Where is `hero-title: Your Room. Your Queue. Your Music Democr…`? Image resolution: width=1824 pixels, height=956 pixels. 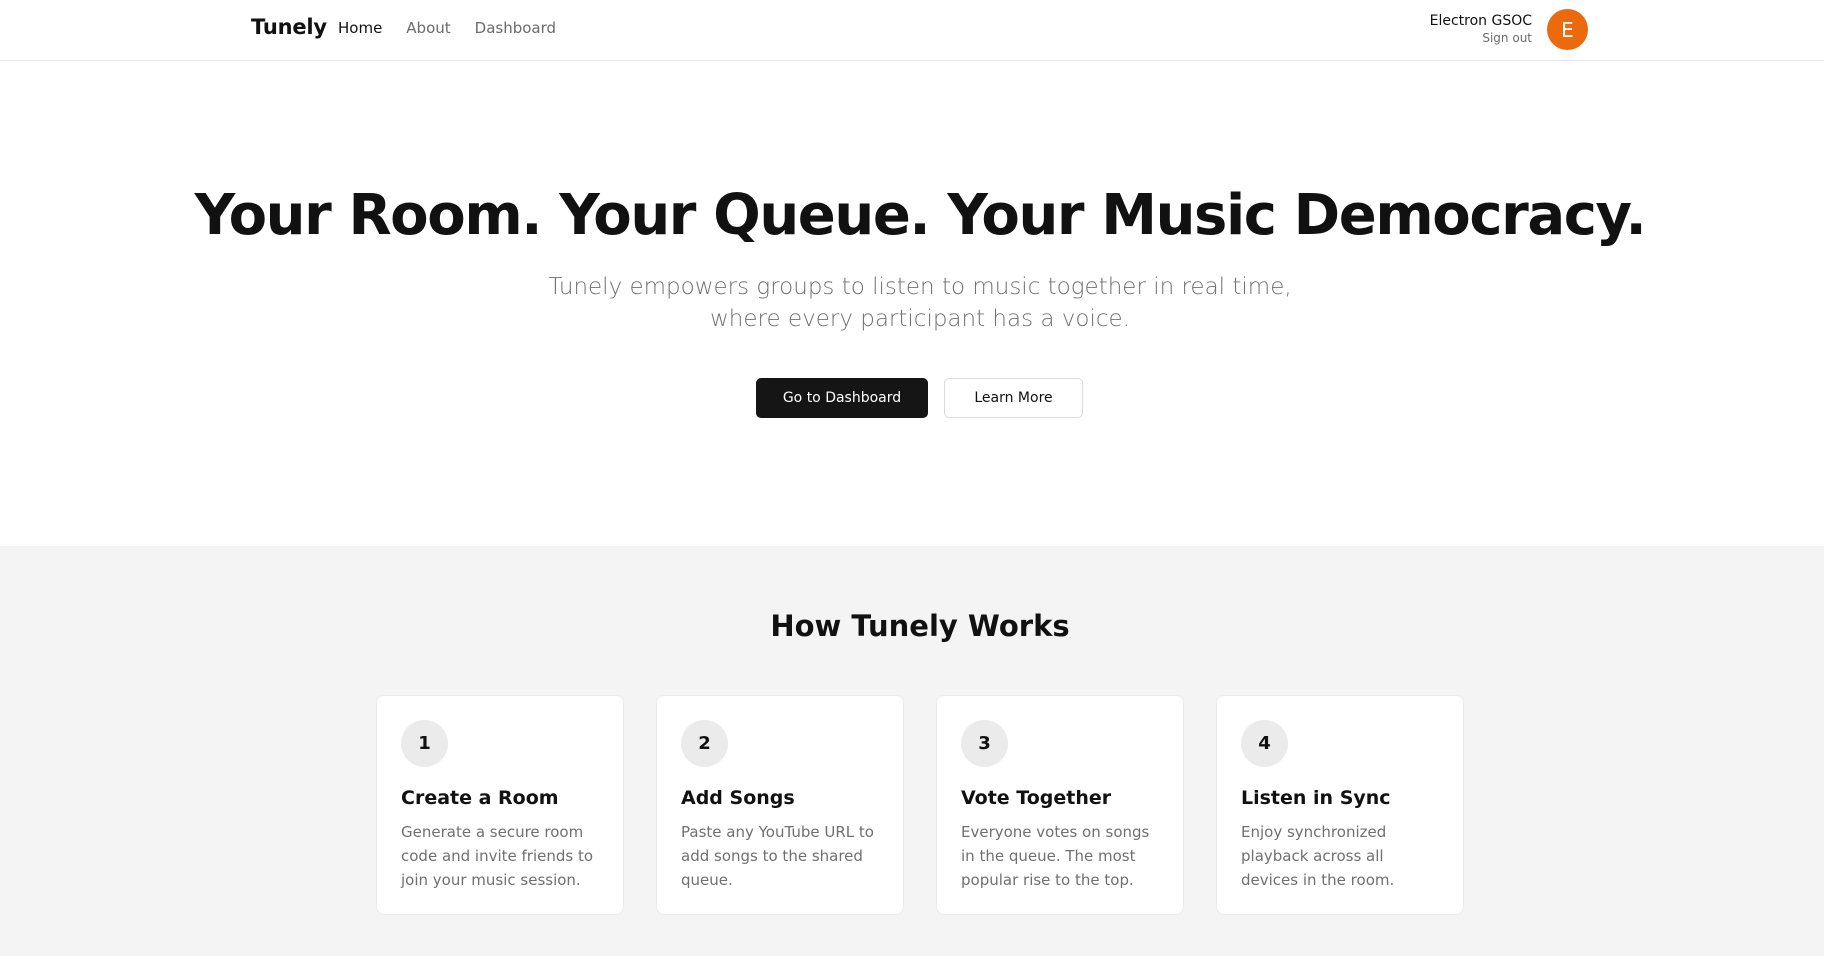
hero-title: Your Room. Your Queue. Your Music Democr… is located at coordinates (920, 215).